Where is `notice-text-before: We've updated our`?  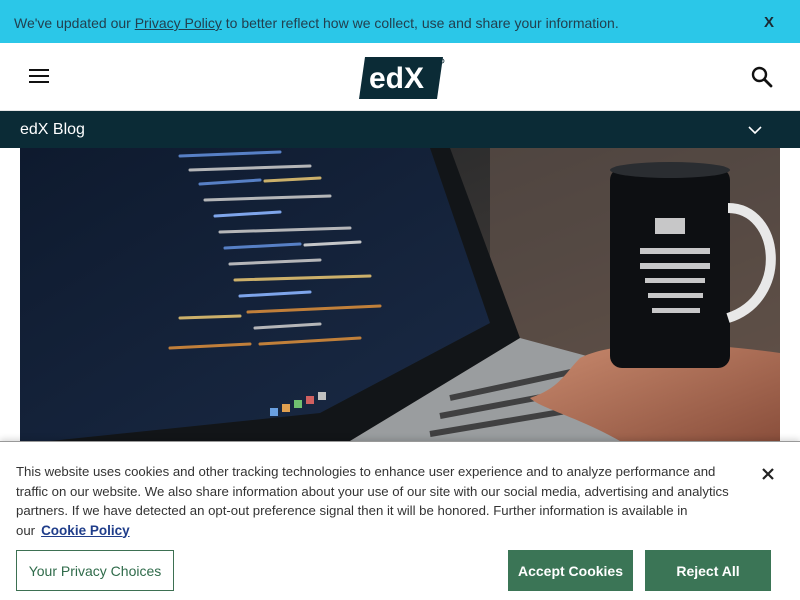 notice-text-before: We've updated our is located at coordinates (74, 23).